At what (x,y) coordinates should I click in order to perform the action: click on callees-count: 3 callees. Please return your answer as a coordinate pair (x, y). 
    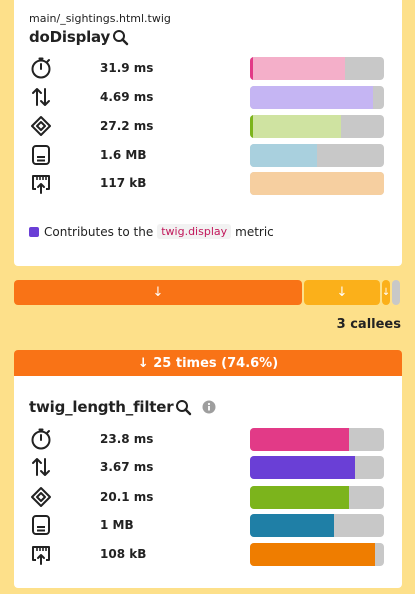
    Looking at the image, I should click on (368, 324).